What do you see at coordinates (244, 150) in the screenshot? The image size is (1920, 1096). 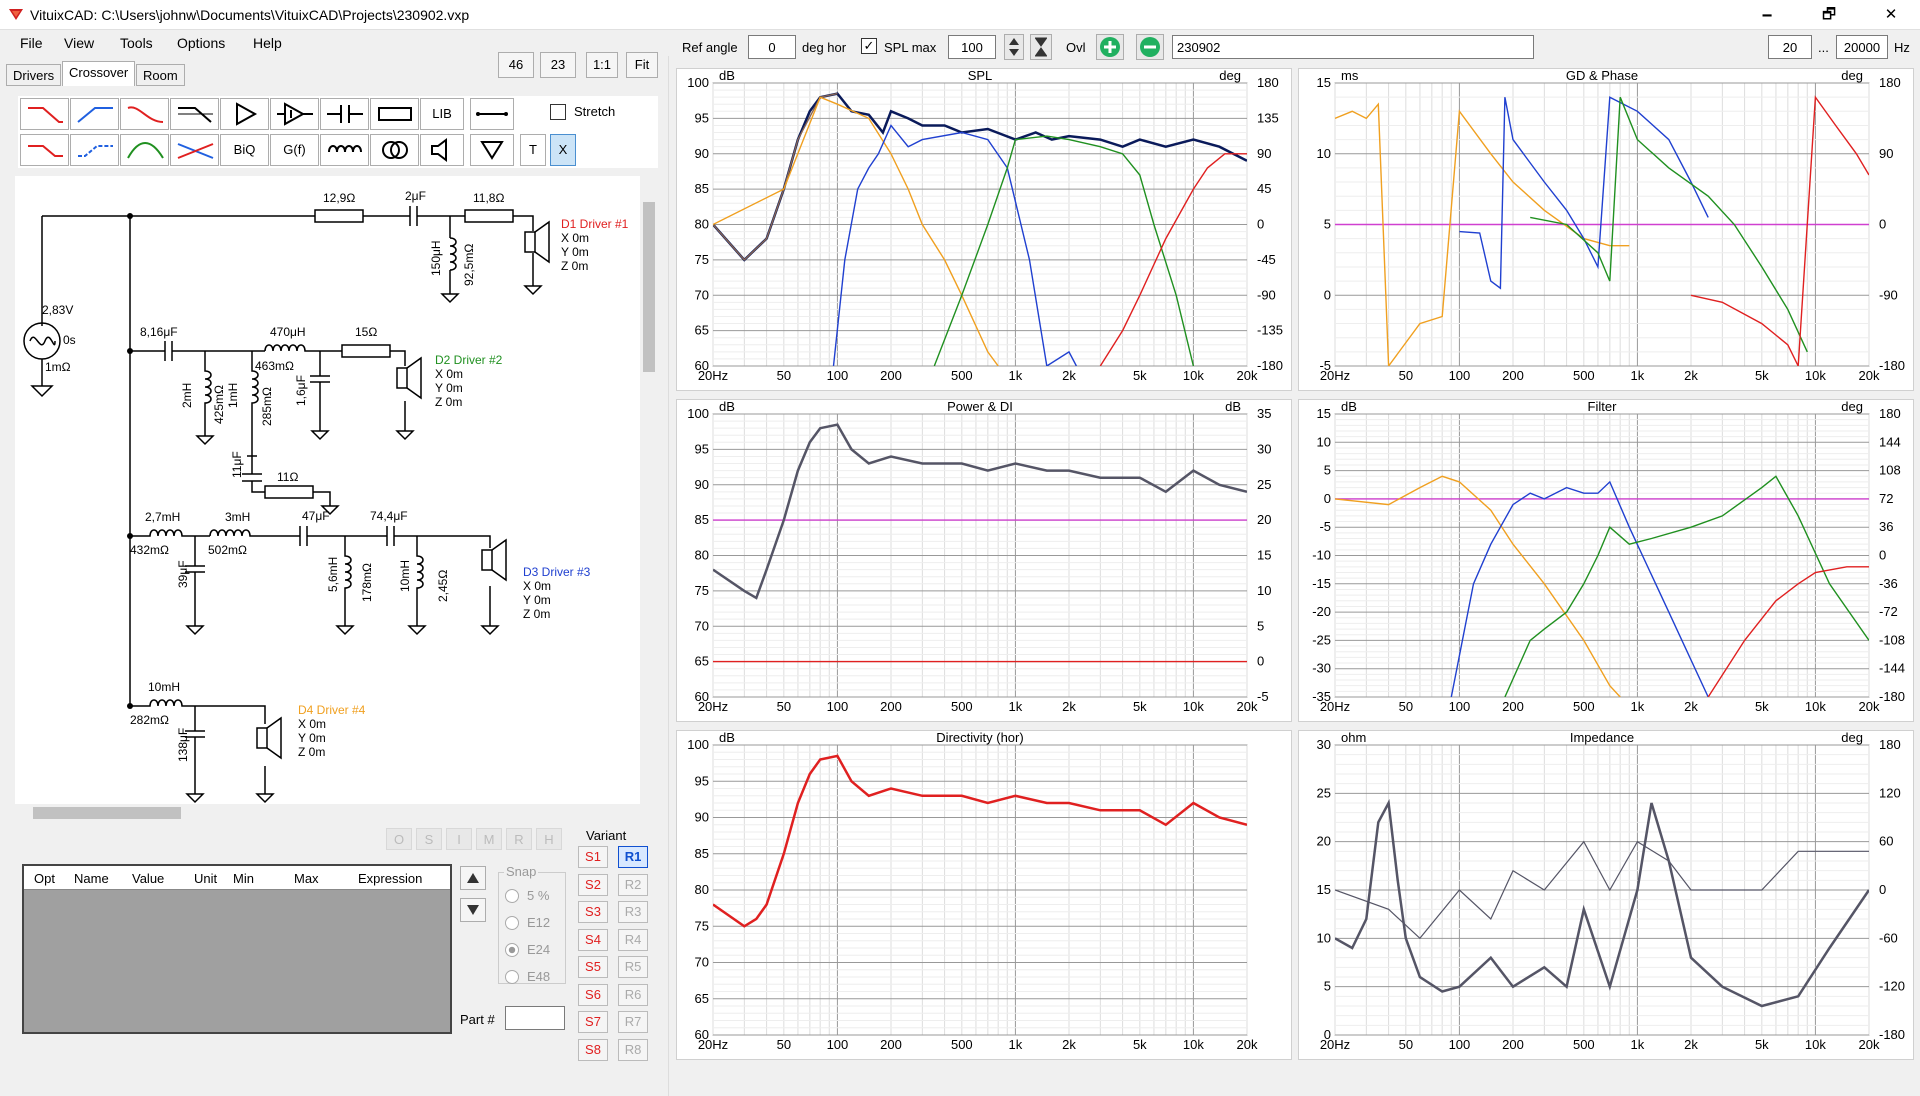 I see `biquad-button: BiQ` at bounding box center [244, 150].